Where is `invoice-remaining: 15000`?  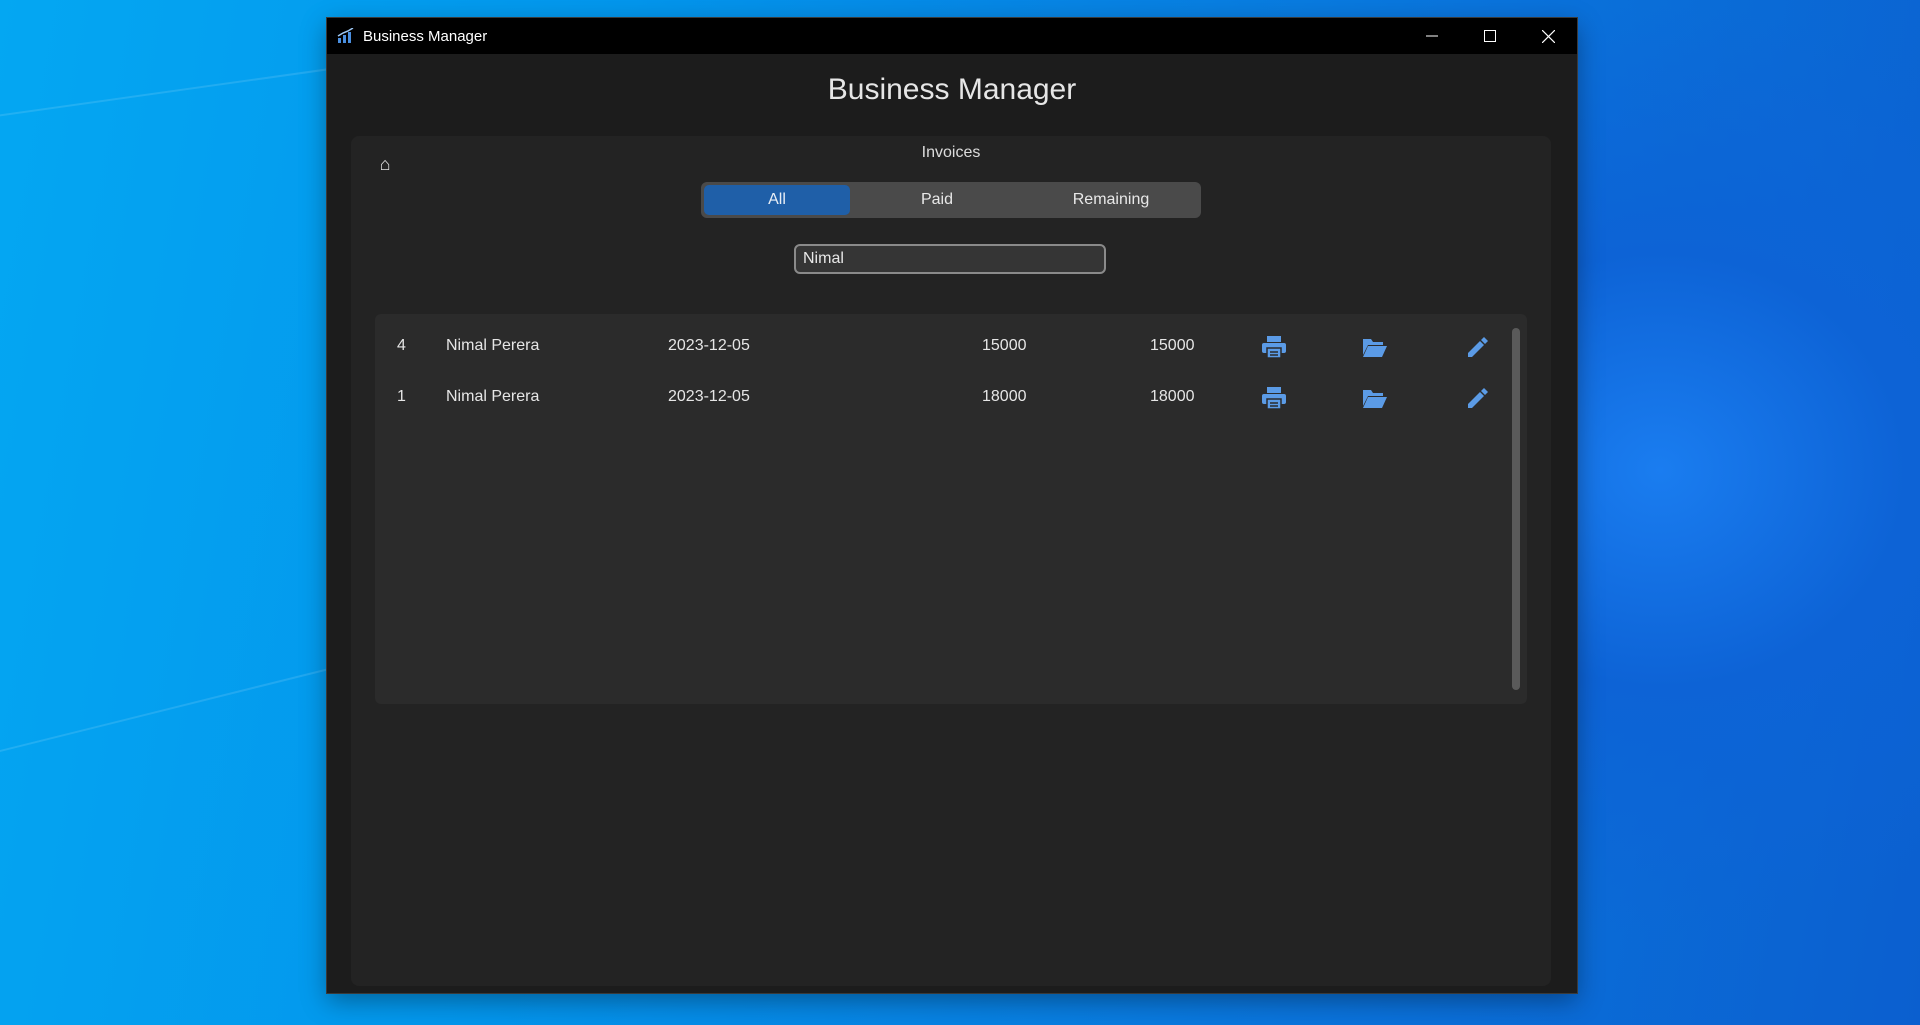
invoice-remaining: 15000 is located at coordinates (1172, 345).